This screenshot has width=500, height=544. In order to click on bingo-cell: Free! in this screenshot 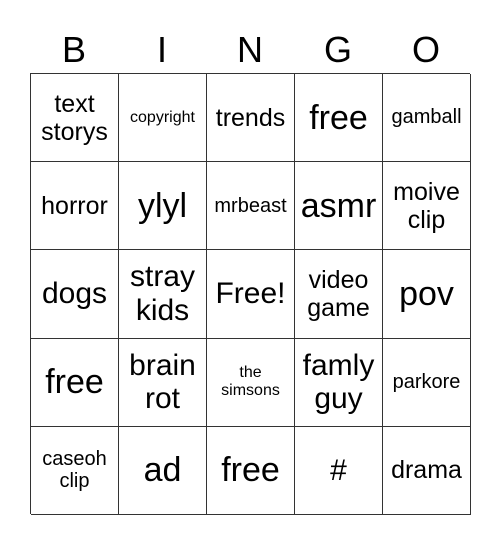, I will do `click(251, 294)`.